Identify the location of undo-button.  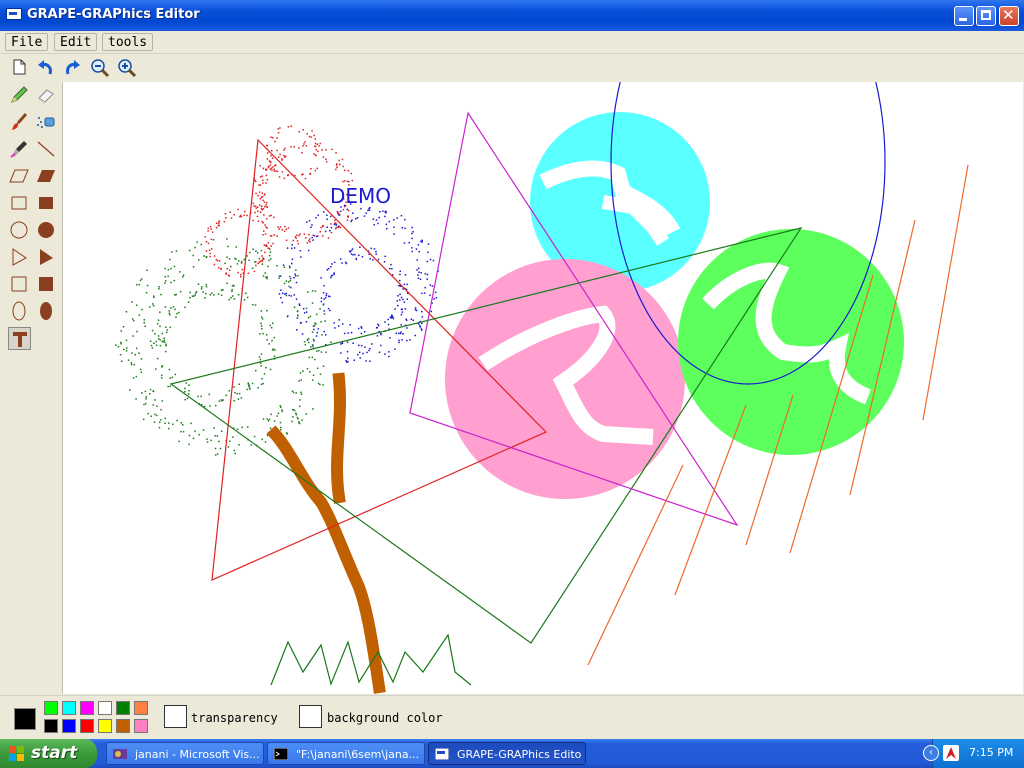
(44, 67).